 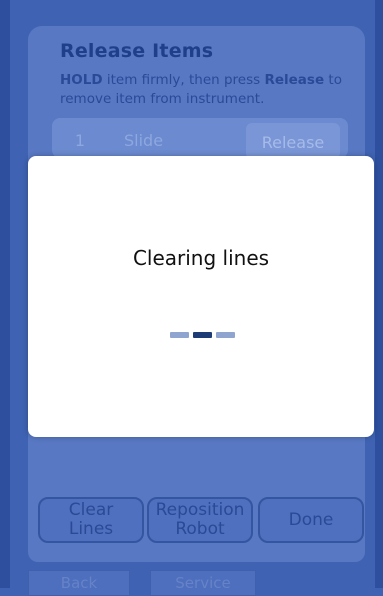 I want to click on item-number: 1, so click(x=80, y=140).